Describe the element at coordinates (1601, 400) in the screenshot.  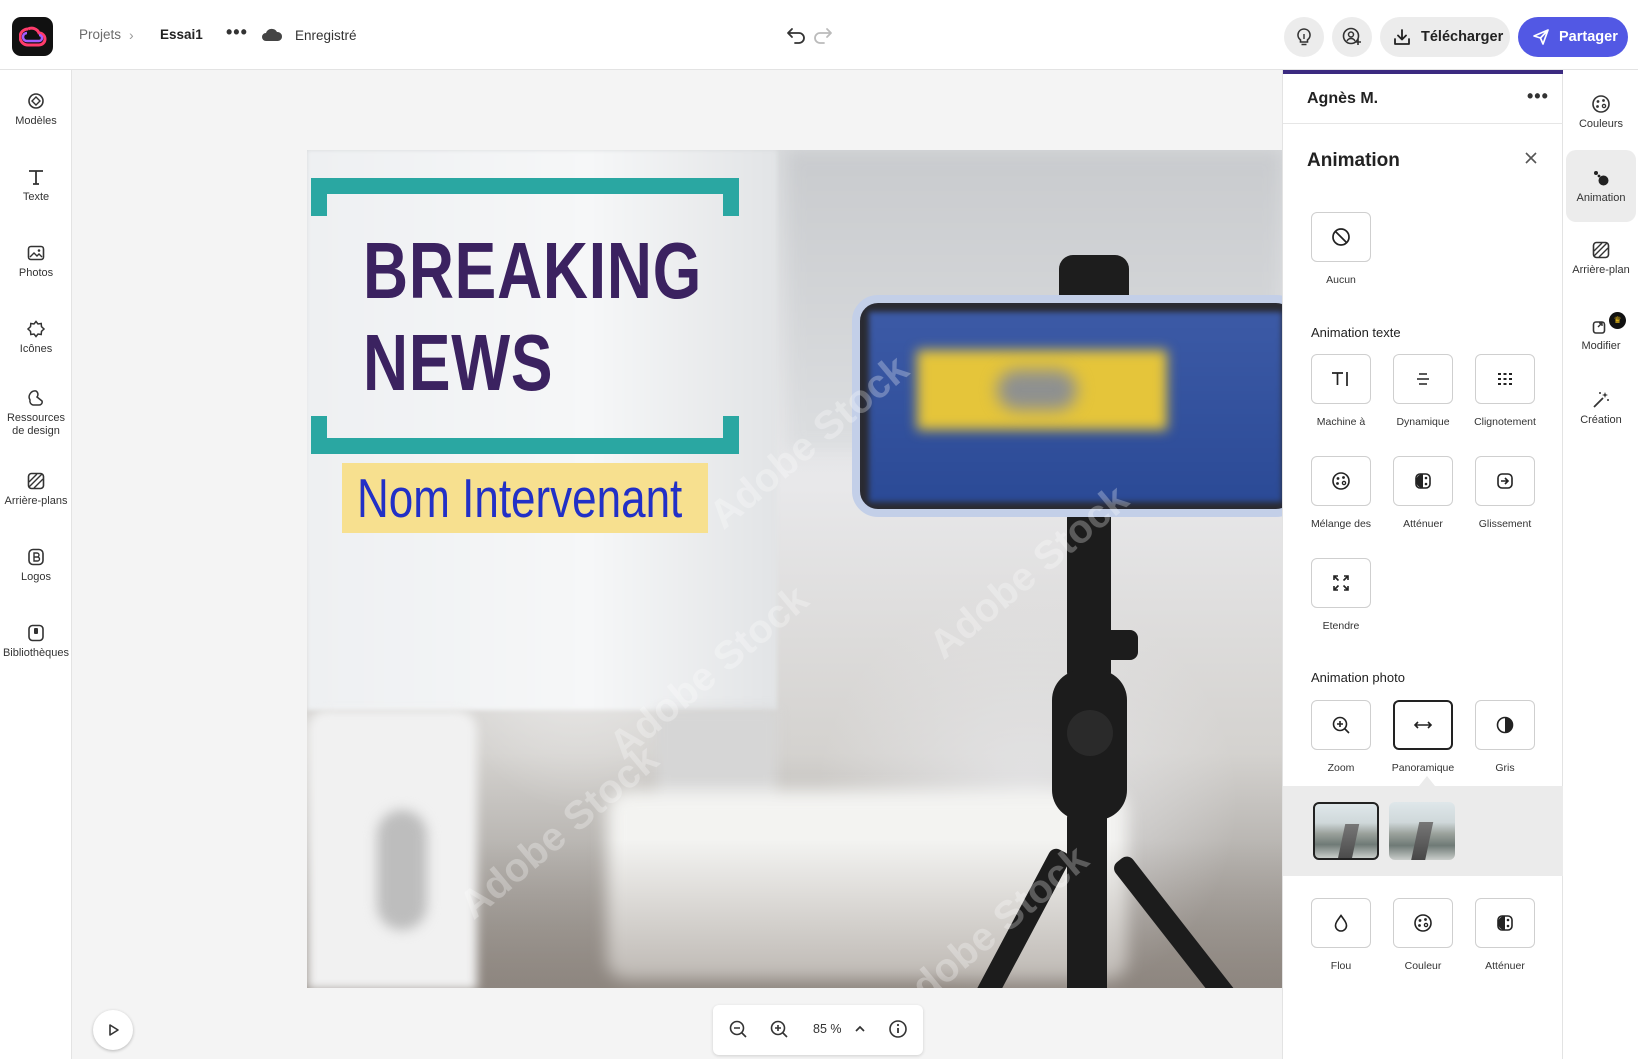
I see `magic-wand-icon` at that location.